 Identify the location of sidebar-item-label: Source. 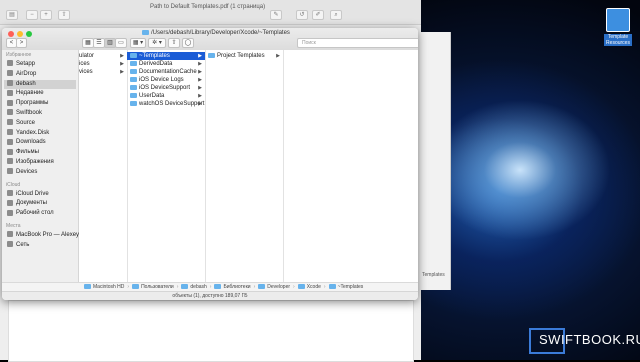
(26, 122).